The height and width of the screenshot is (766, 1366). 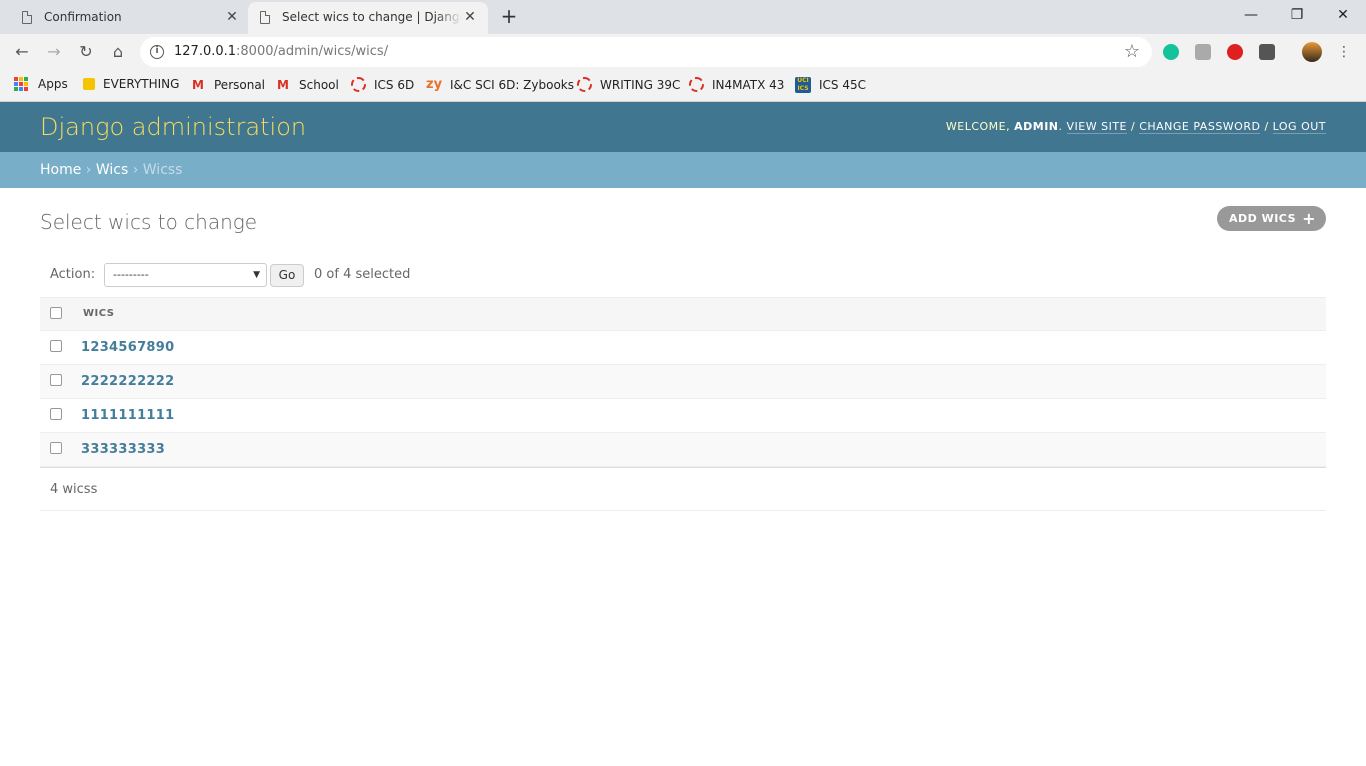 What do you see at coordinates (509, 17) in the screenshot?
I see `new-tab-button: +` at bounding box center [509, 17].